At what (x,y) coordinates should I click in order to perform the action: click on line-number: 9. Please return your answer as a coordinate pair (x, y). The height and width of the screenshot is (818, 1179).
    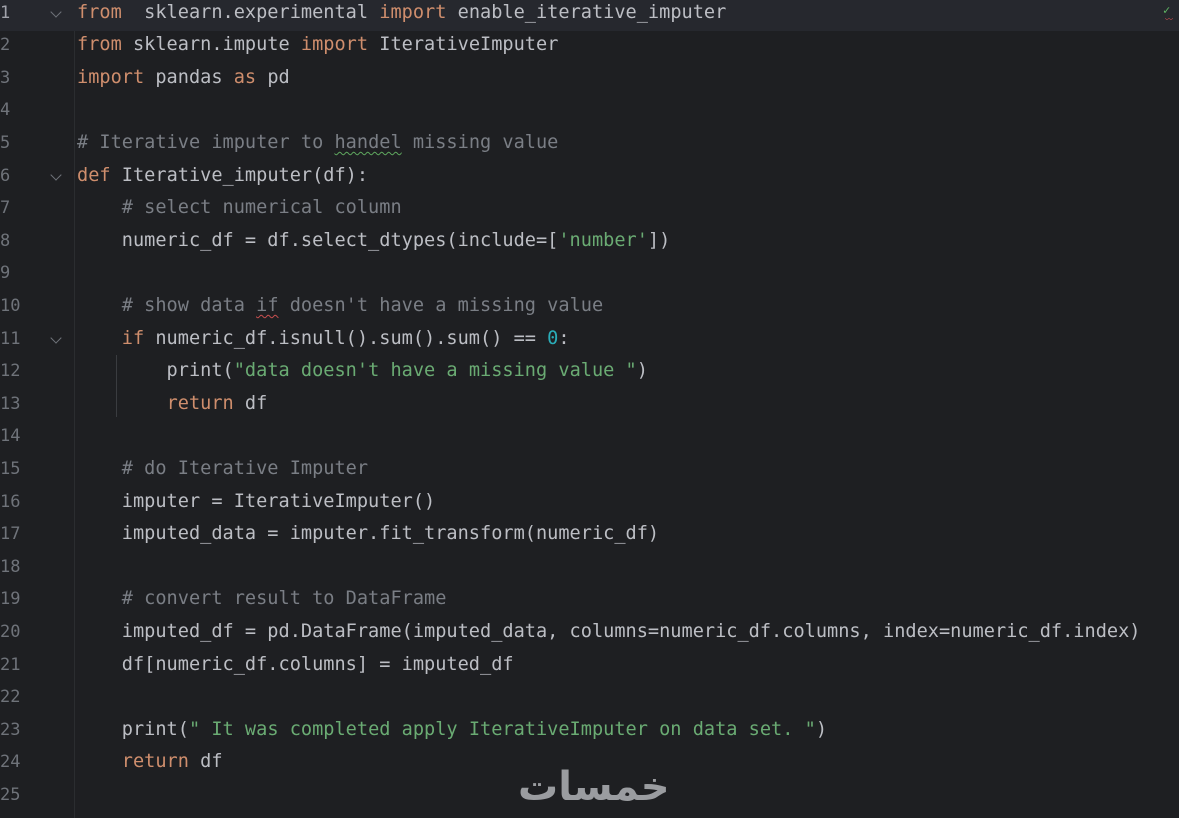
    Looking at the image, I should click on (5, 273).